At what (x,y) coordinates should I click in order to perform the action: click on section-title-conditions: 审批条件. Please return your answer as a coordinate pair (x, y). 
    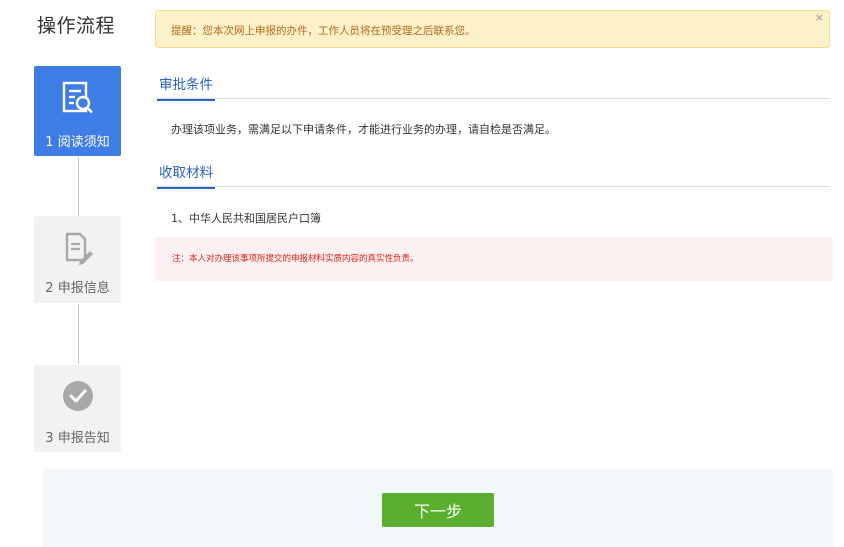
    Looking at the image, I should click on (186, 87).